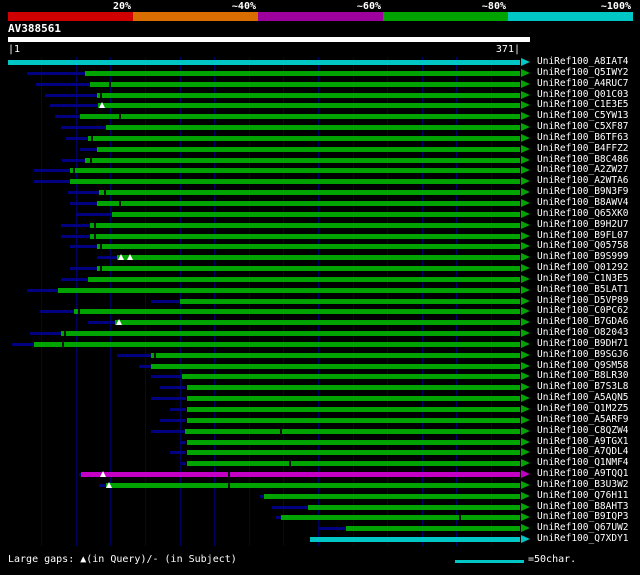 Image resolution: width=640 pixels, height=575 pixels. Describe the element at coordinates (583, 430) in the screenshot. I see `alignment-label: UniRef100_C8QZW4` at that location.